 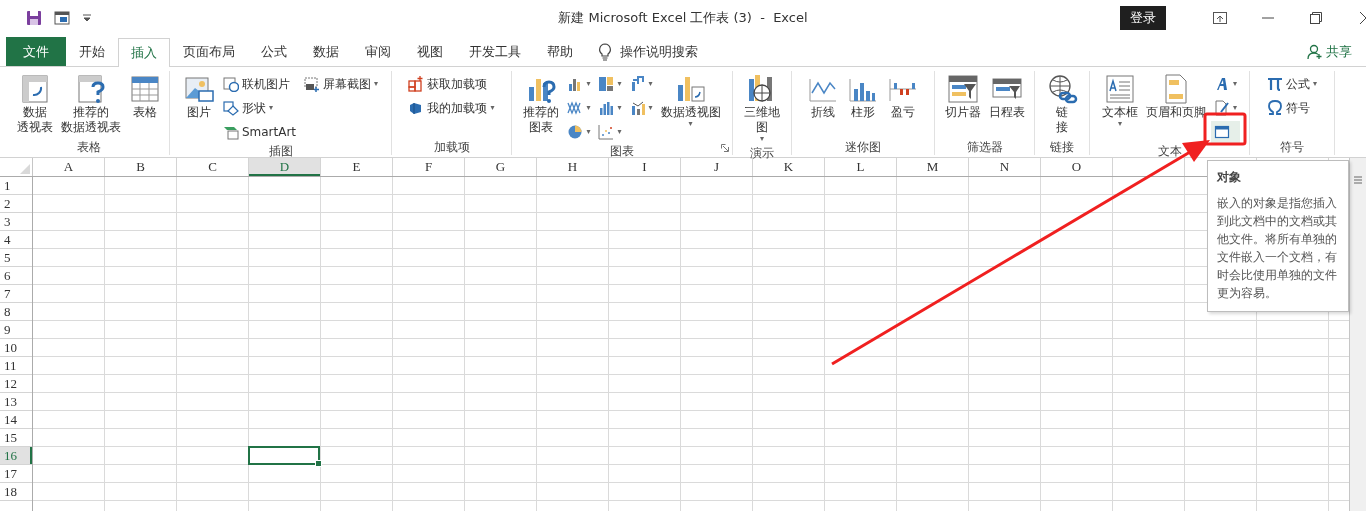 I want to click on ribbon-icon-button, so click(x=1225, y=132).